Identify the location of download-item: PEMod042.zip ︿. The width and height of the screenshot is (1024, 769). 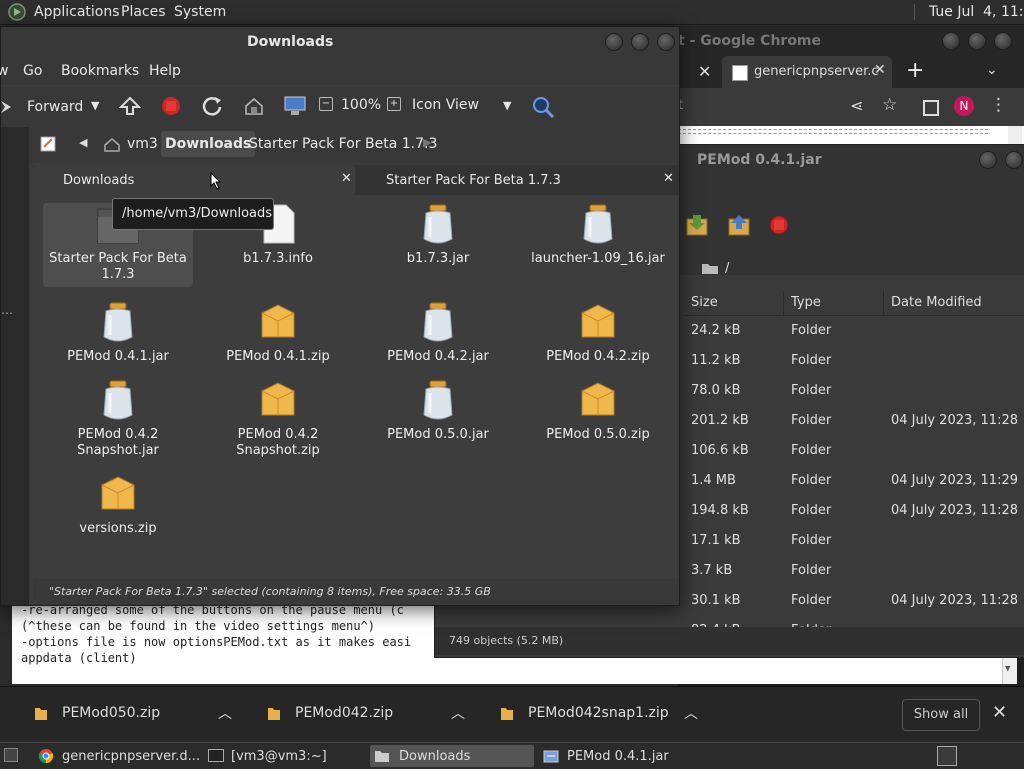
(366, 714).